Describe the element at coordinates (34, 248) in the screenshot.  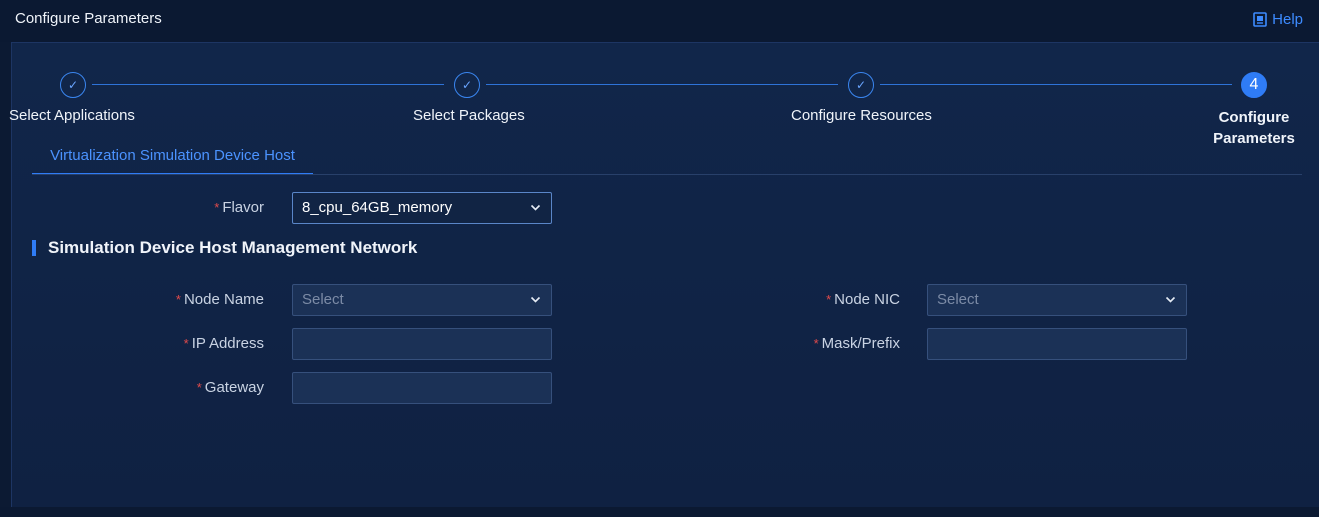
I see `section-accent-bar` at that location.